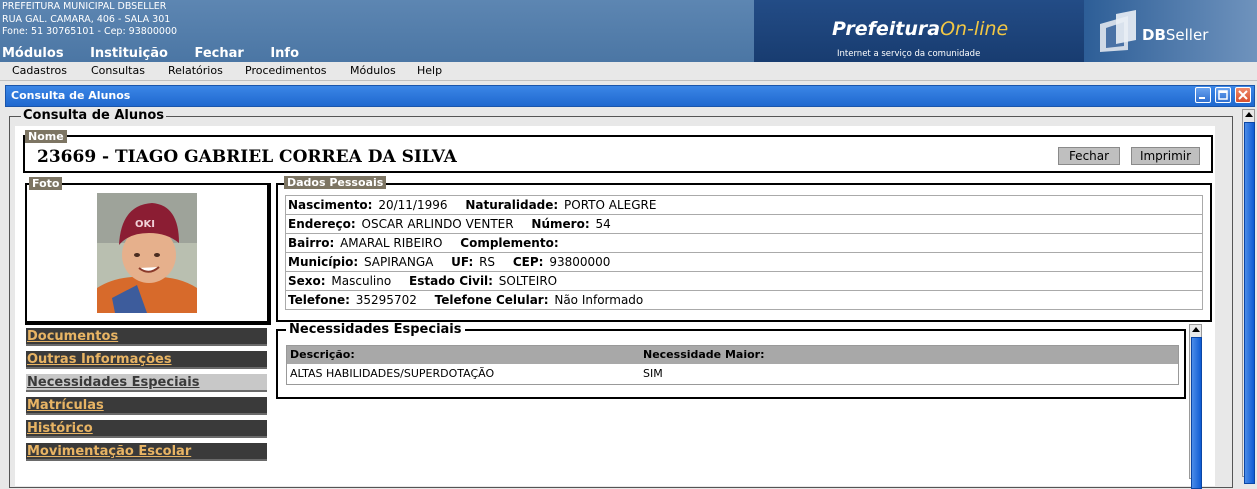 The height and width of the screenshot is (489, 1257). What do you see at coordinates (437, 224) in the screenshot?
I see `value-endereco: OSCAR ARLINDO VENTER` at bounding box center [437, 224].